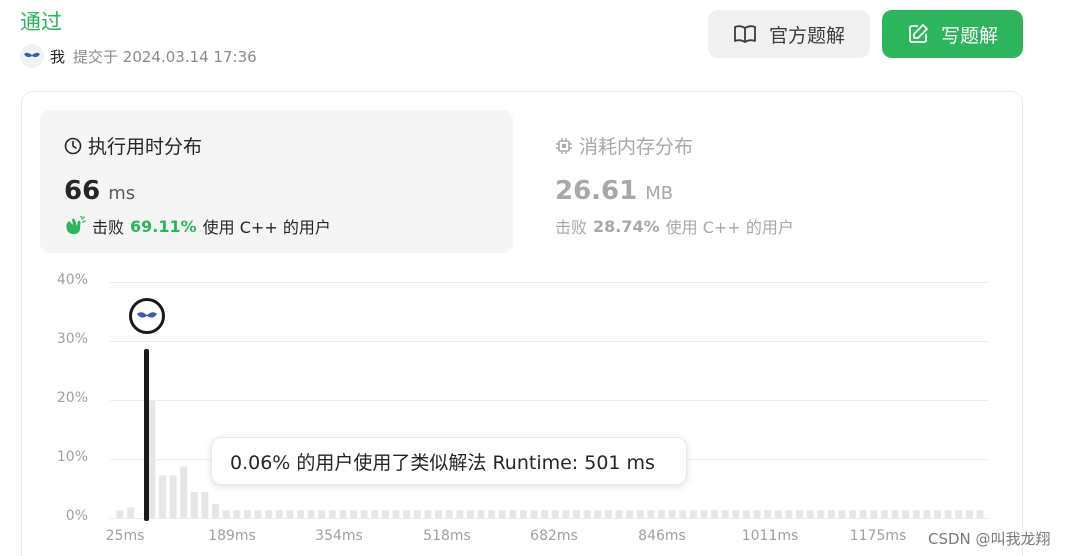  Describe the element at coordinates (72, 457) in the screenshot. I see `y-tick-label: 10%` at that location.